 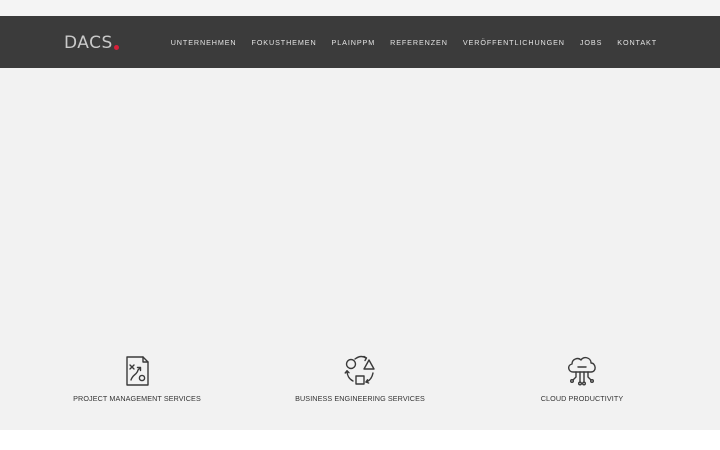 What do you see at coordinates (514, 42) in the screenshot?
I see `menu-item-veroeffentlichungen: VERÖFFENTLICHUNGEN` at bounding box center [514, 42].